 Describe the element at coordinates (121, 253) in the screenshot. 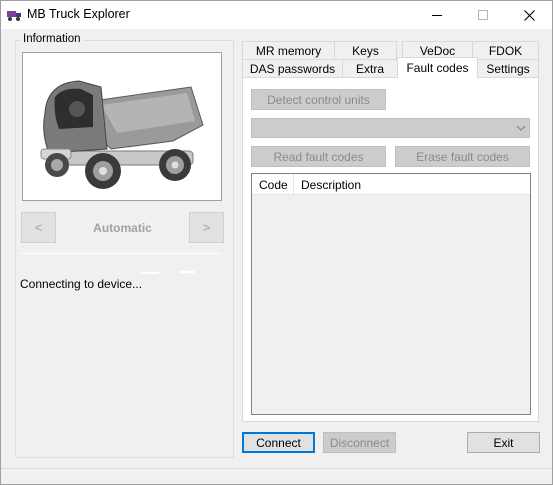

I see `info-divider` at that location.